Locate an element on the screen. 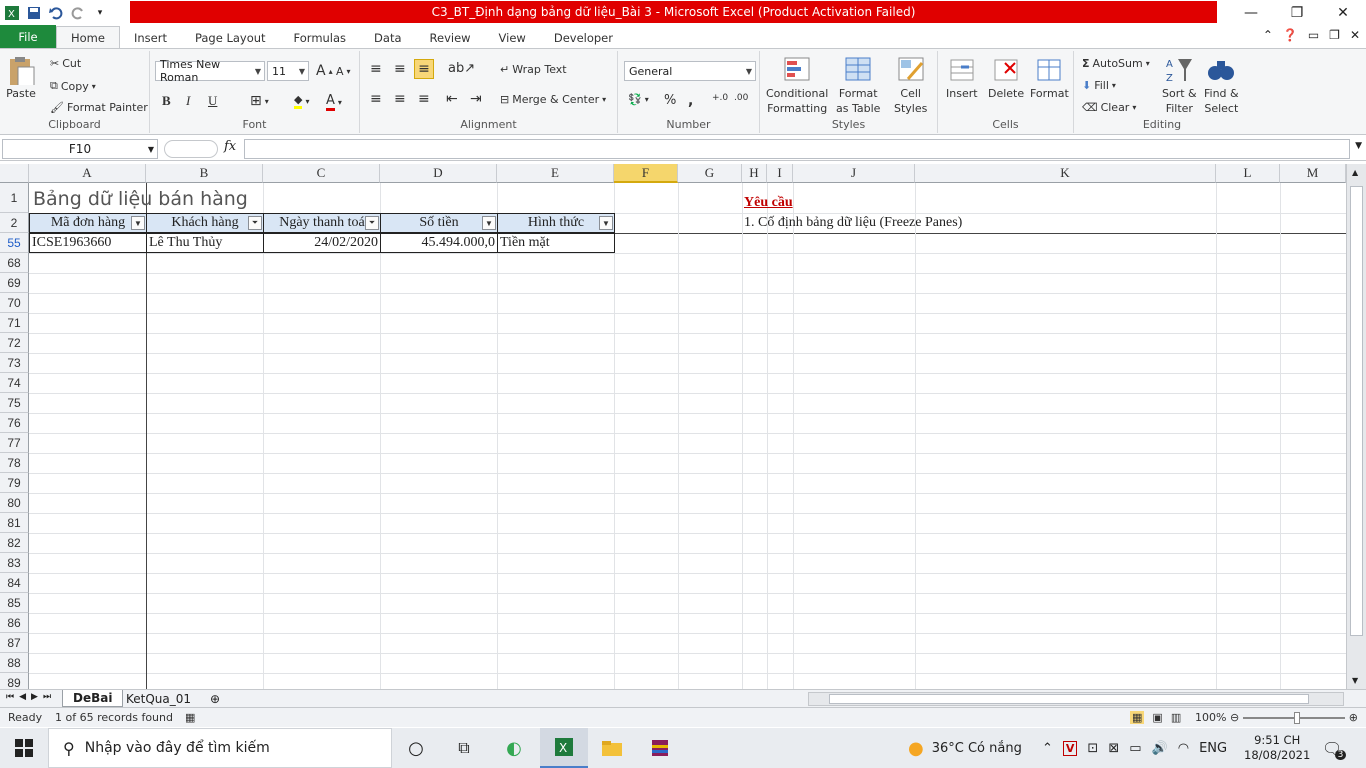 This screenshot has height=768, width=1366. window-close-icon: ✕ is located at coordinates (1355, 35).